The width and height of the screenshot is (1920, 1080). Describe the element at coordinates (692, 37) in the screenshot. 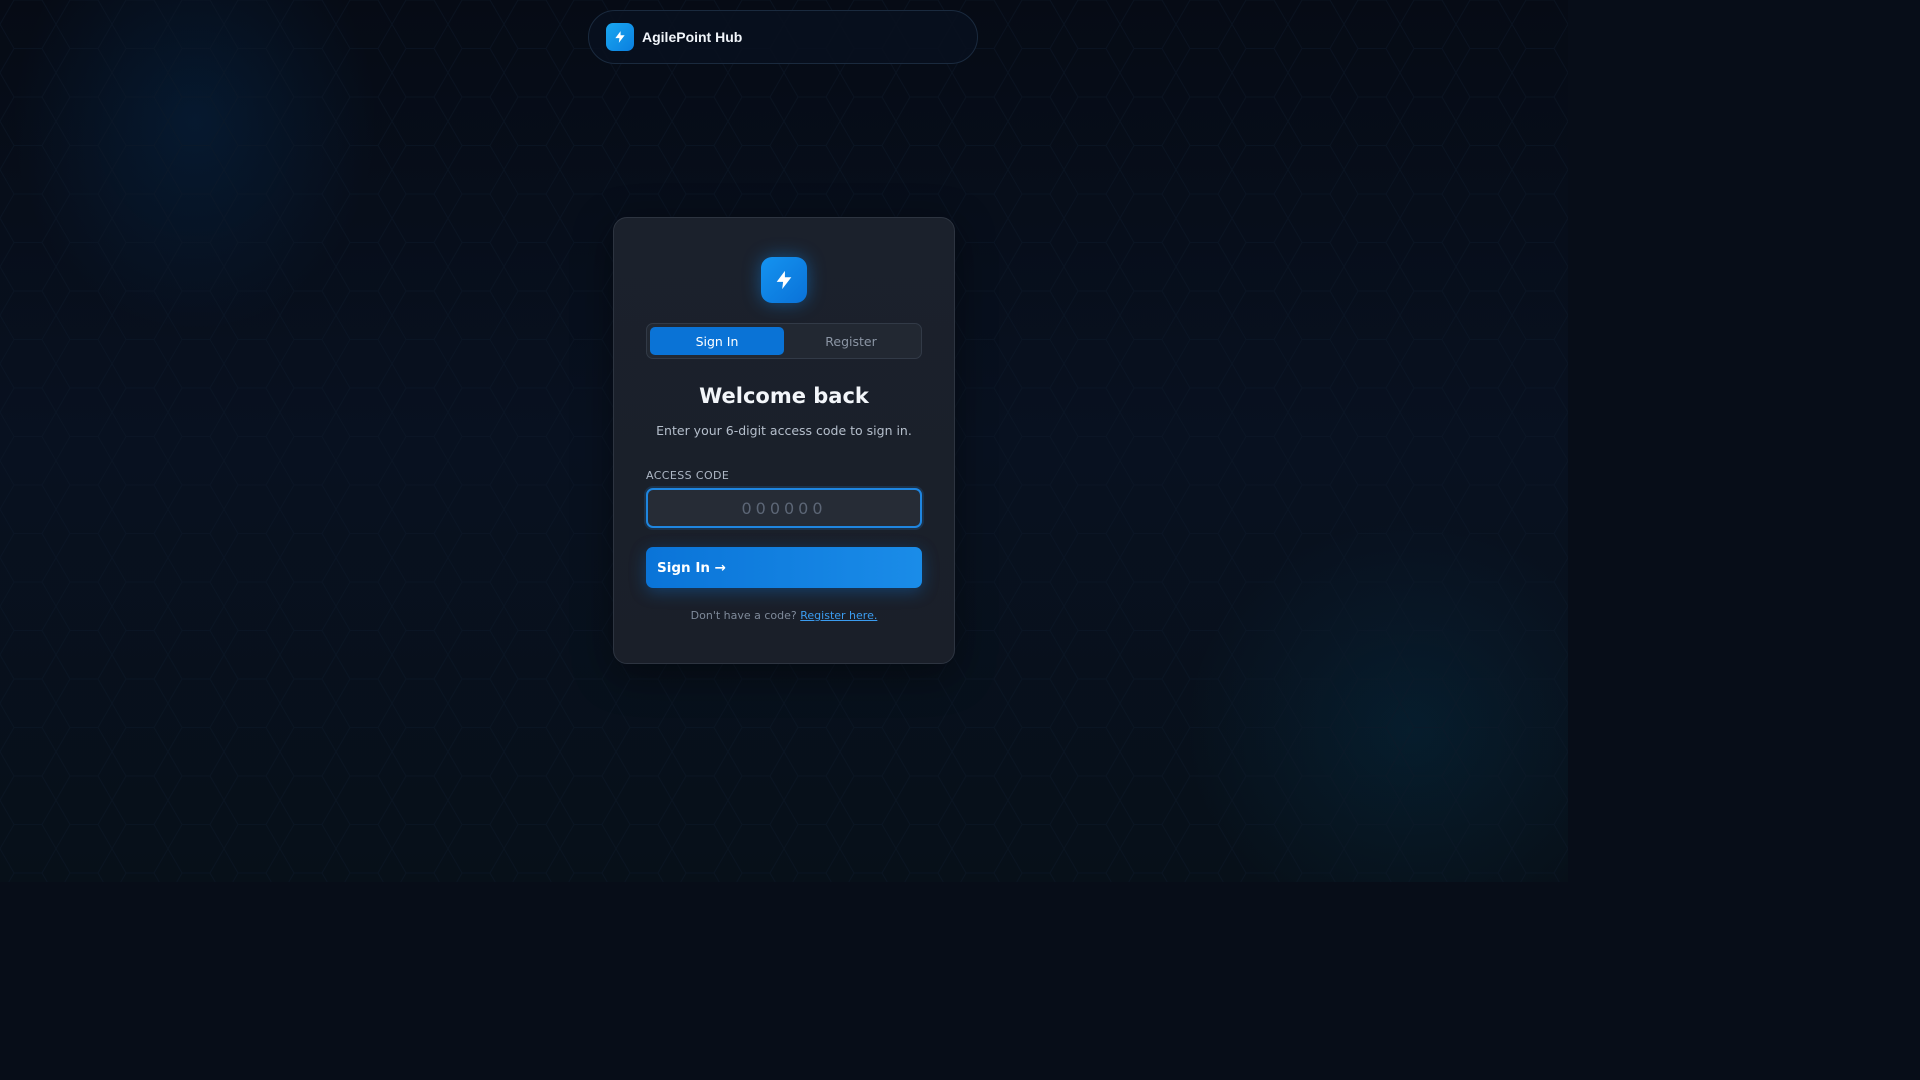

I see `brand-name: AgilePoint Hub` at that location.